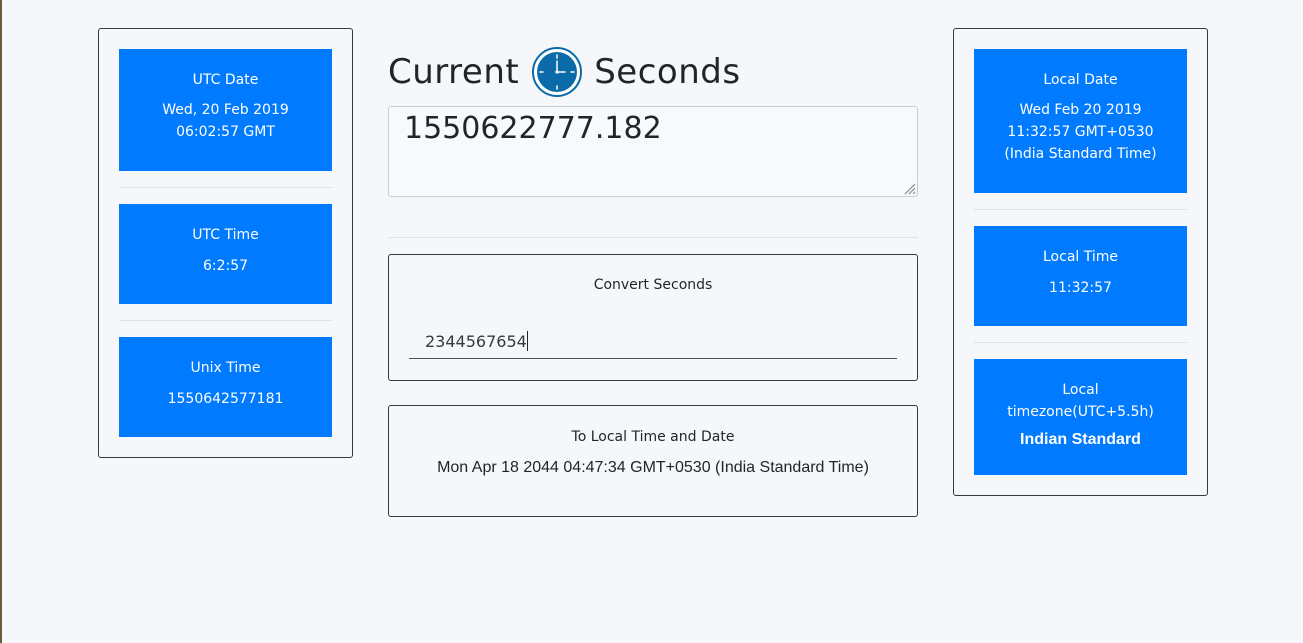 The width and height of the screenshot is (1303, 643). Describe the element at coordinates (1, 321) in the screenshot. I see `window-edge` at that location.